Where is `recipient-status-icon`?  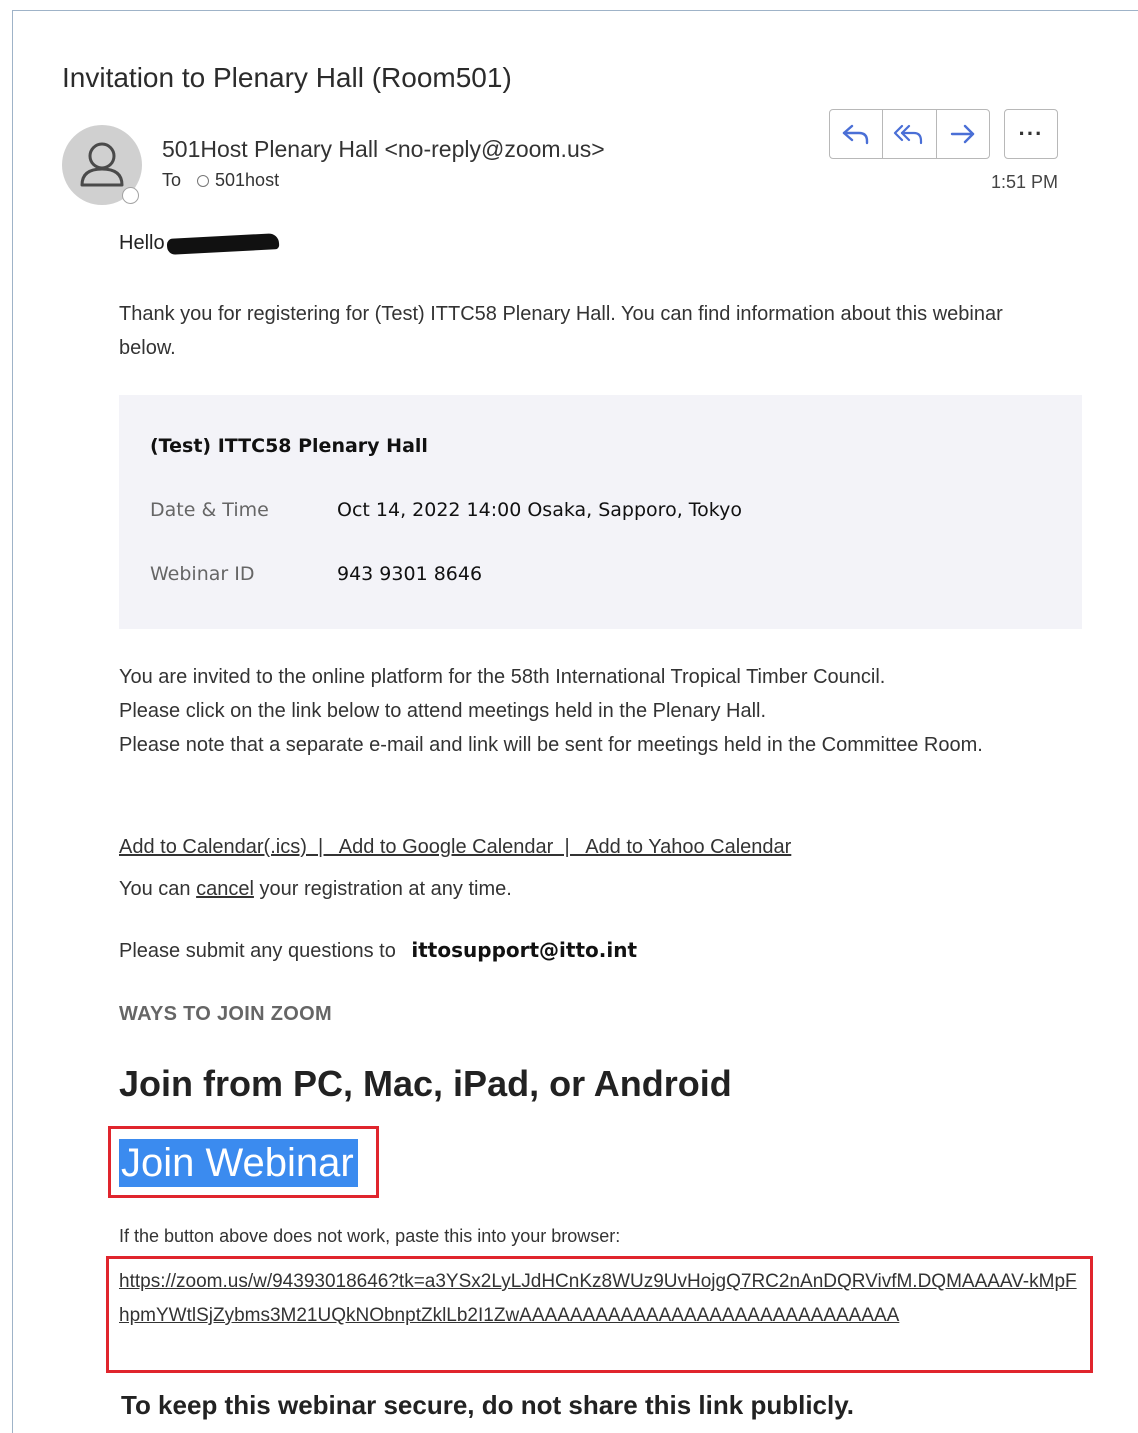 recipient-status-icon is located at coordinates (203, 180).